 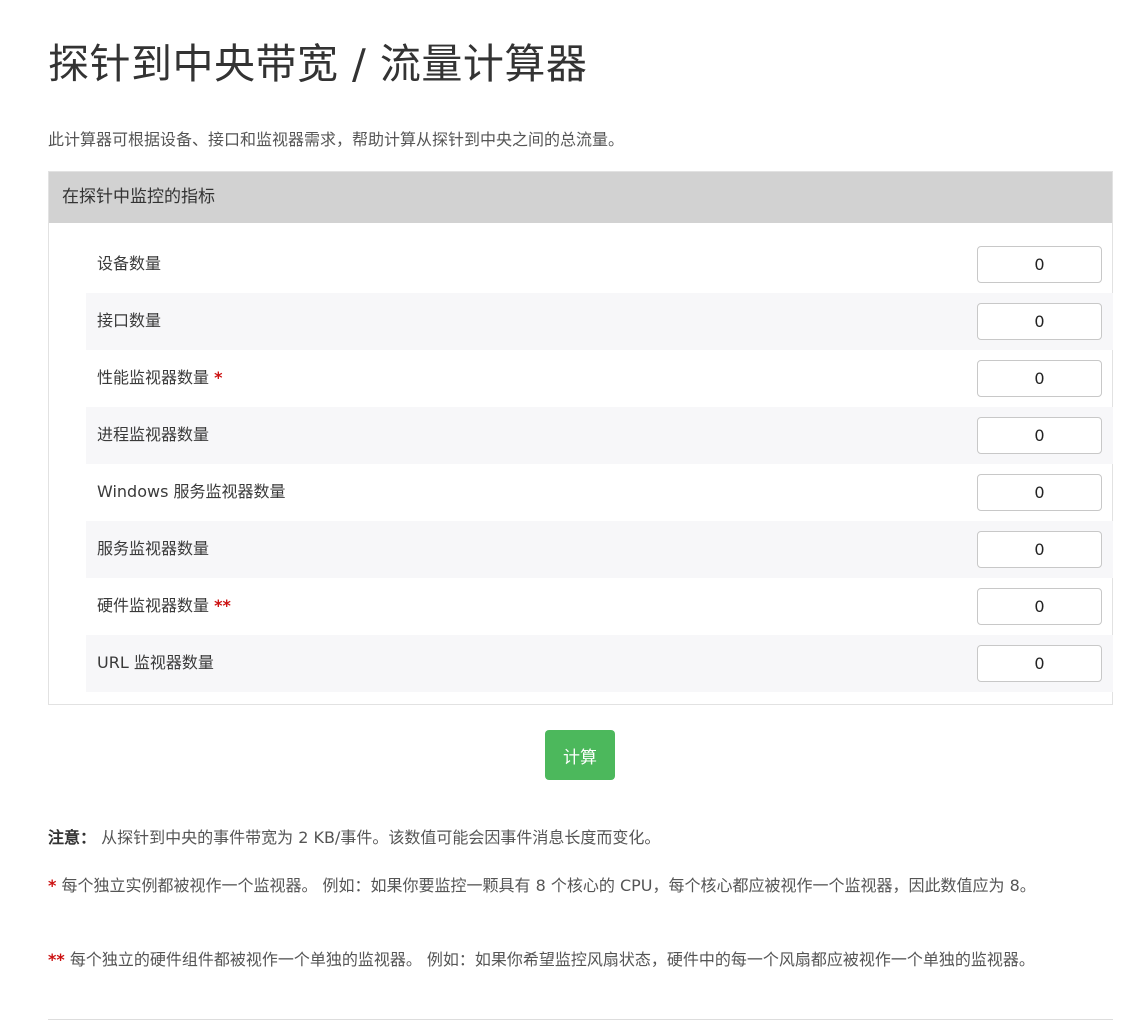 I want to click on windows-service-monitor-count-input, so click(x=1039, y=492).